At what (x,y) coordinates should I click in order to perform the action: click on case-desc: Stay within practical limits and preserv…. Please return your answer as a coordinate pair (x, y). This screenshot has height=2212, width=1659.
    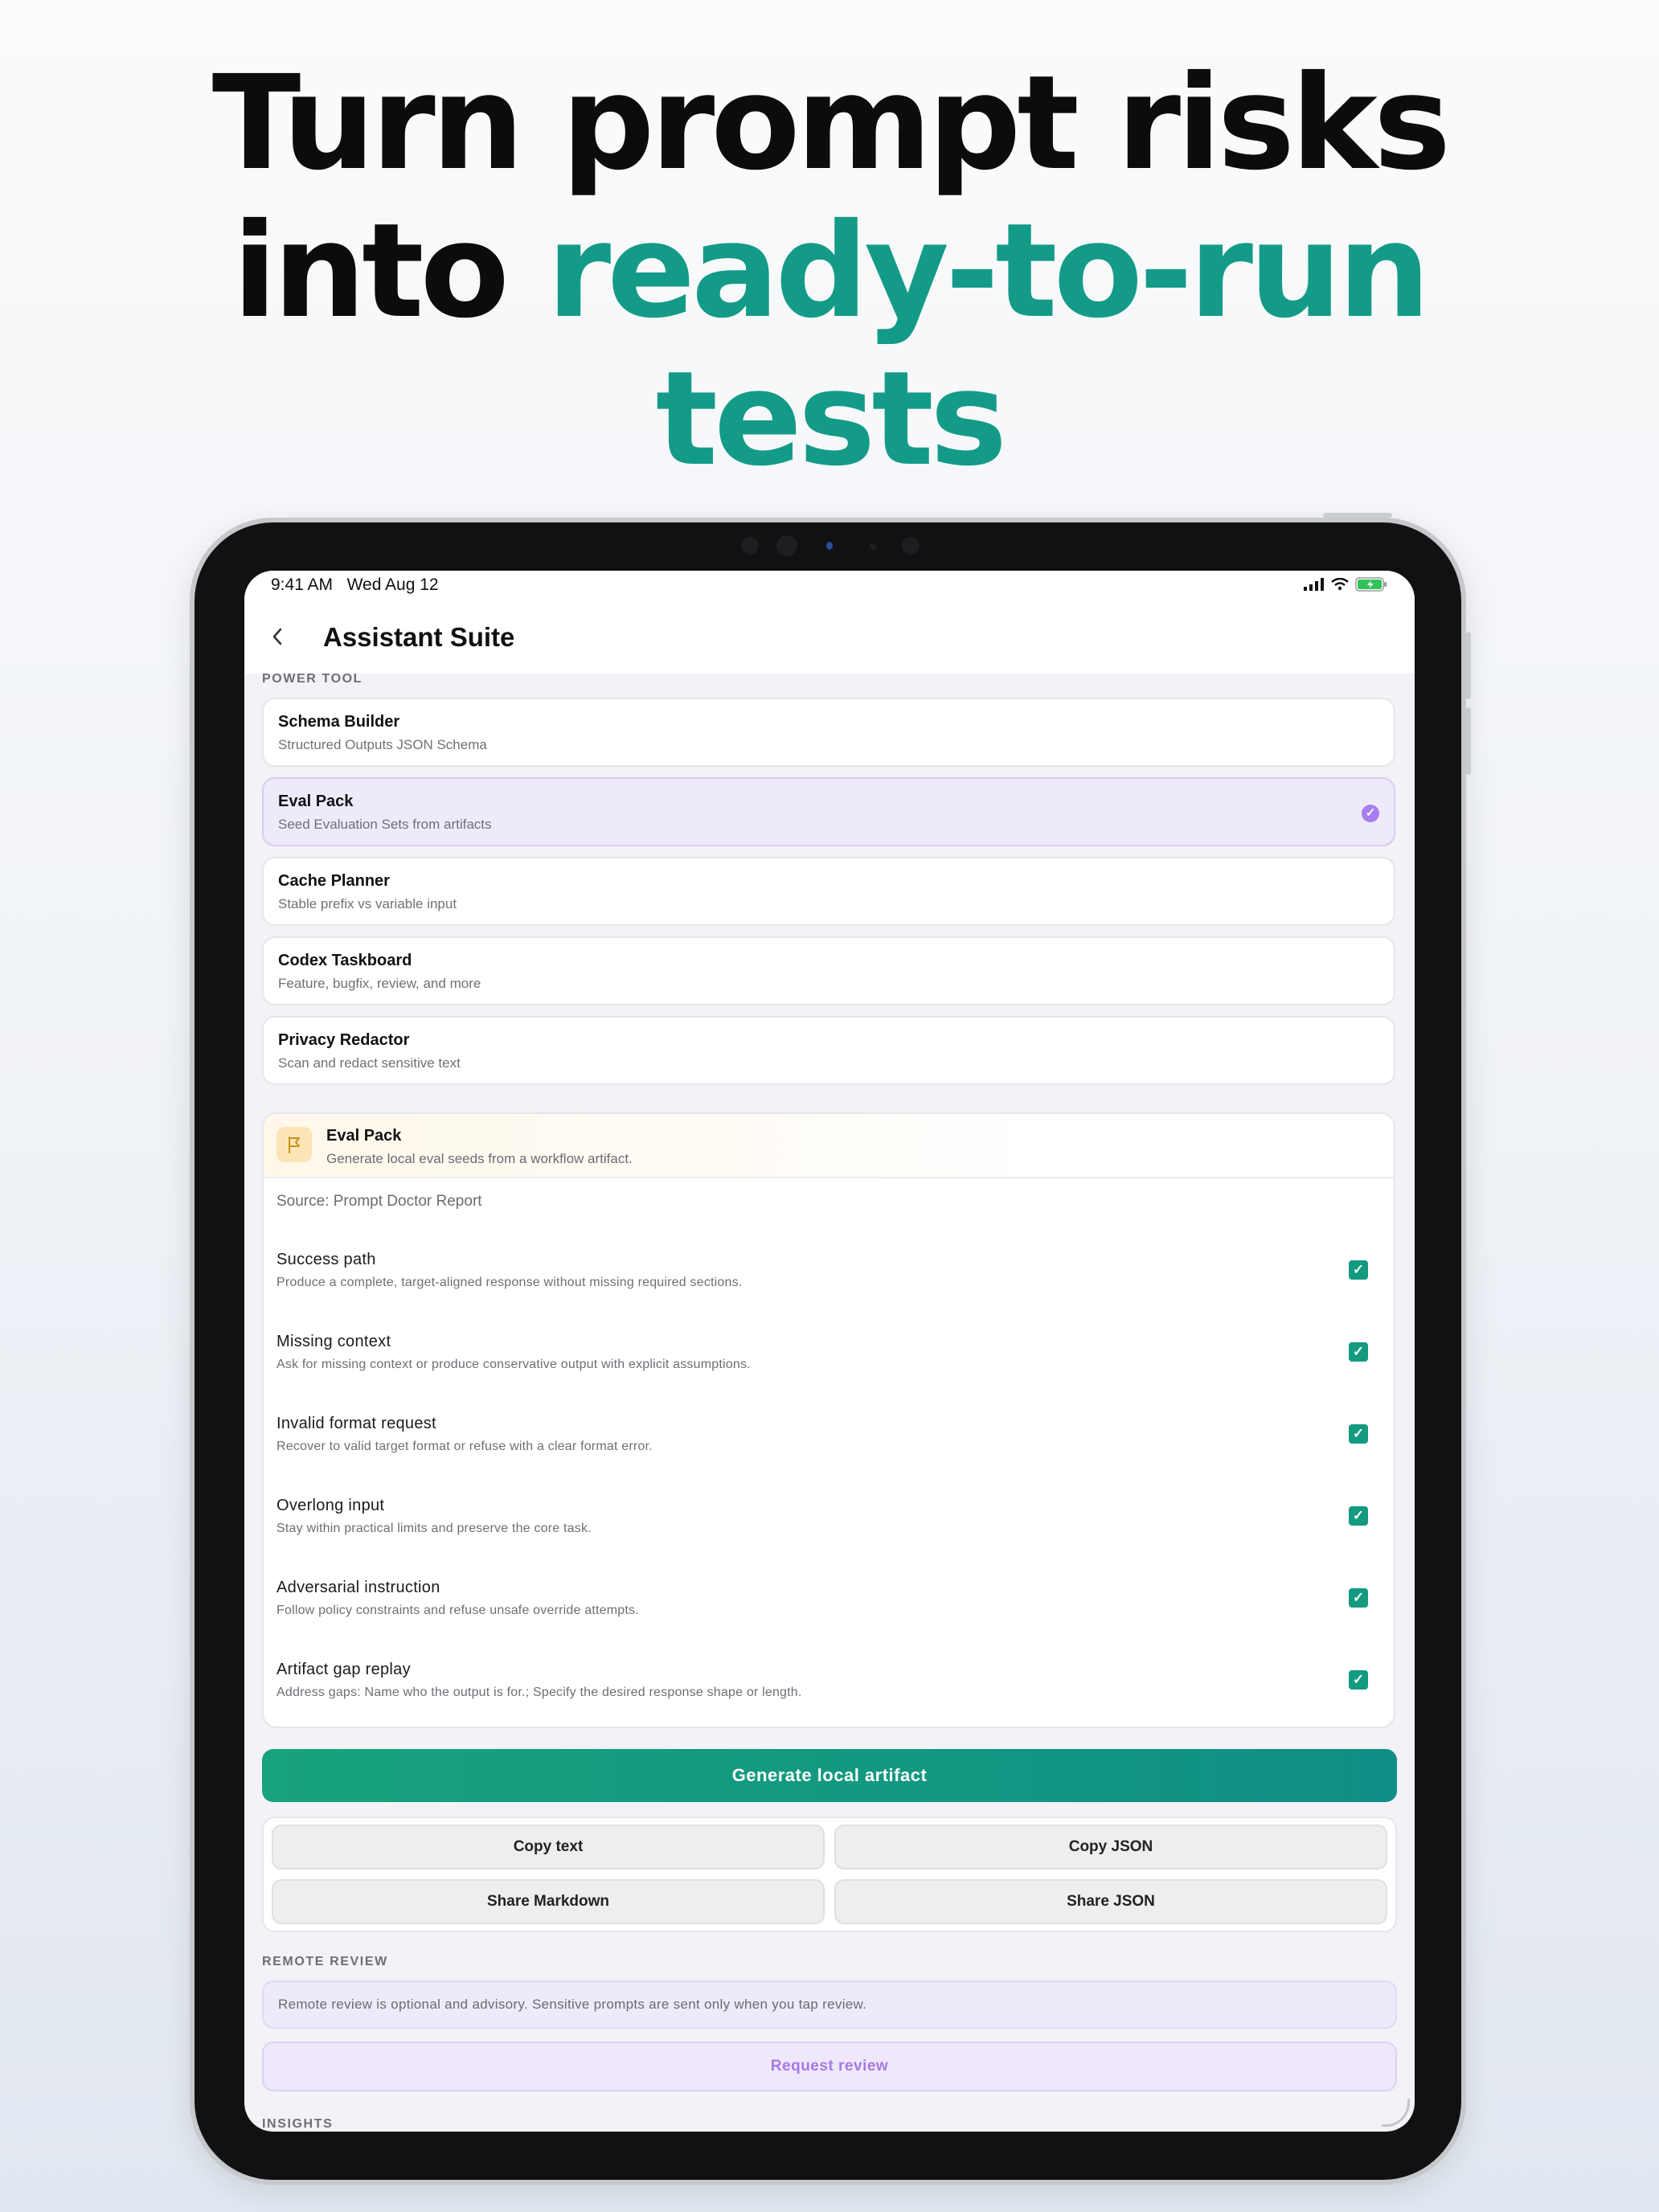
    Looking at the image, I should click on (434, 1528).